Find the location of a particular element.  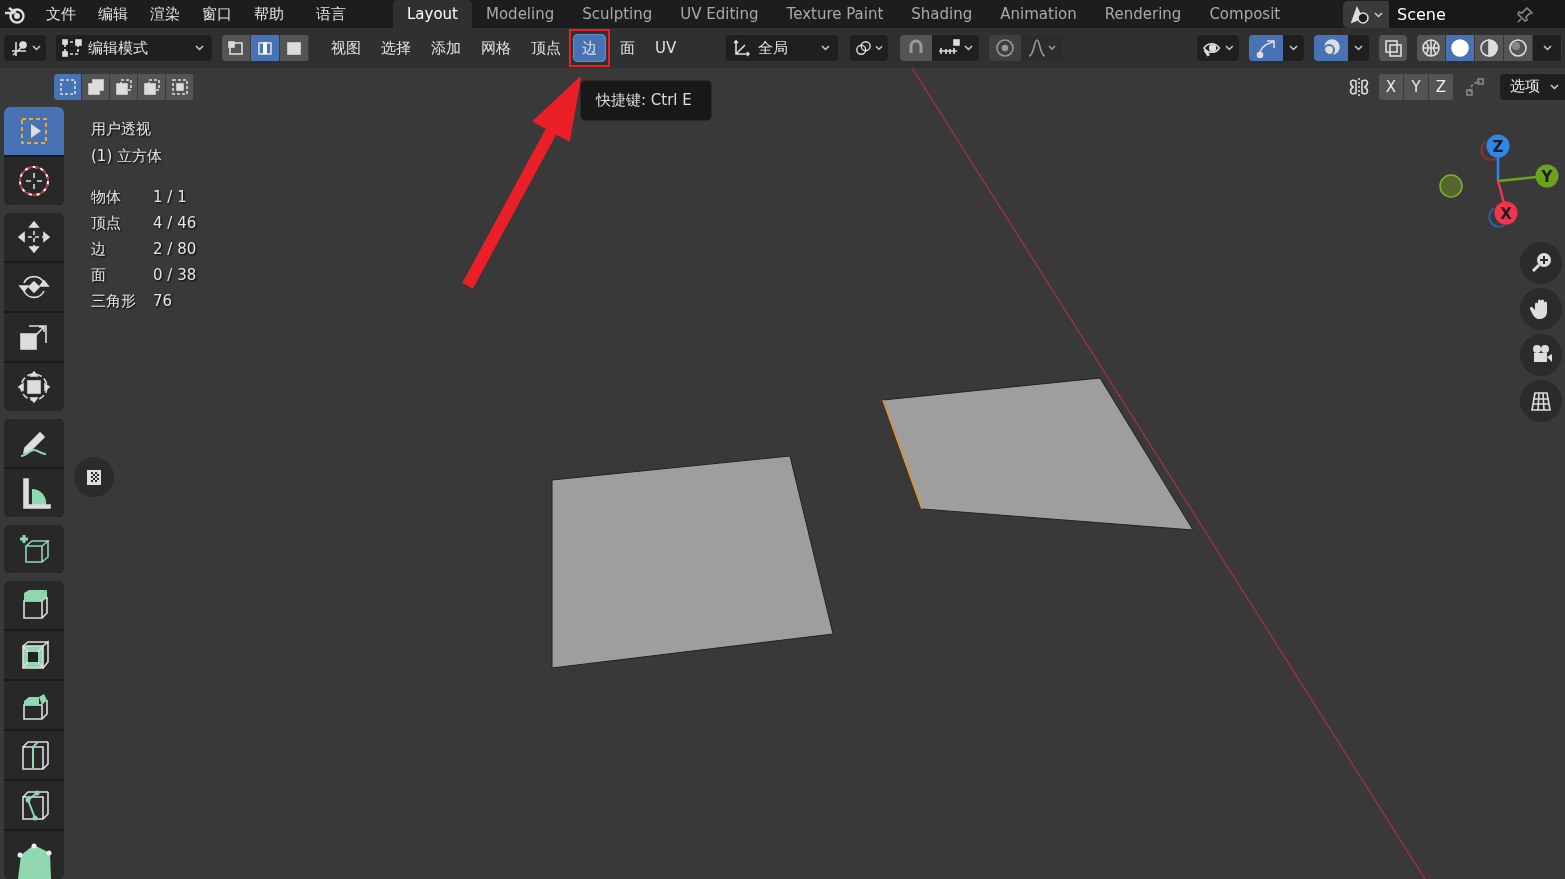

increment-icon is located at coordinates (949, 48).